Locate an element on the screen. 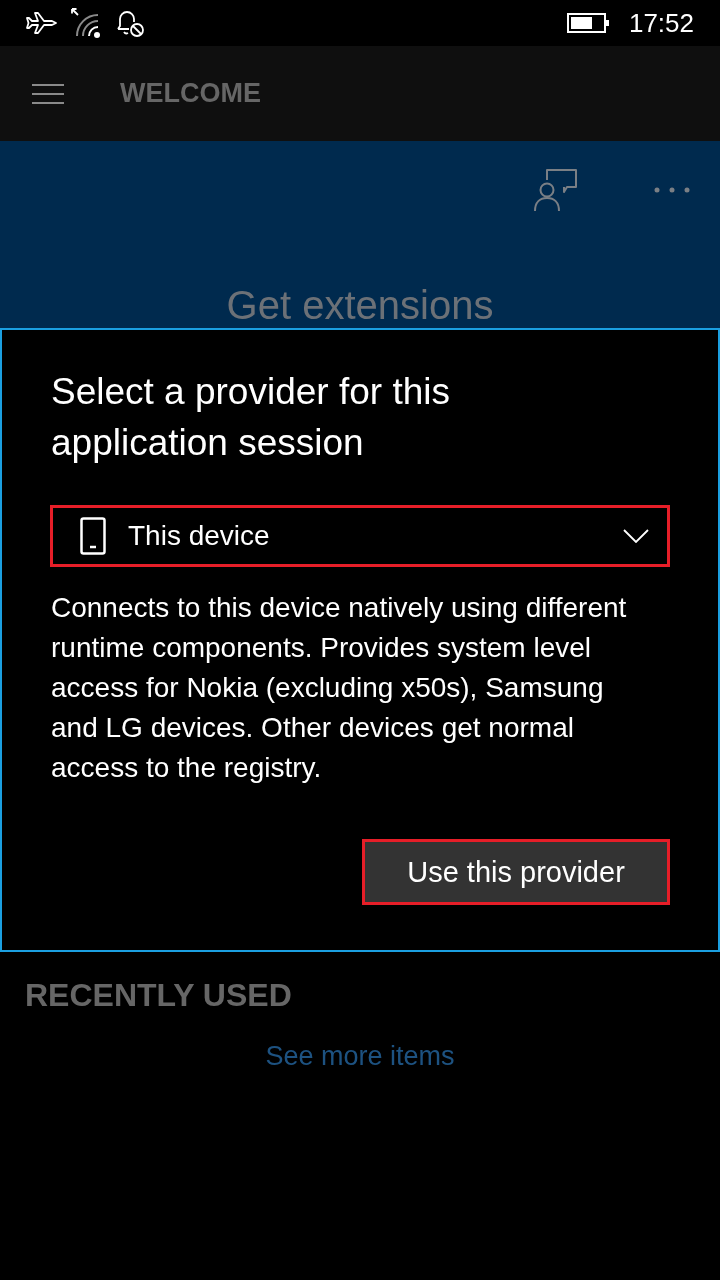 Image resolution: width=720 pixels, height=1280 pixels. wifi-icon is located at coordinates (86, 23).